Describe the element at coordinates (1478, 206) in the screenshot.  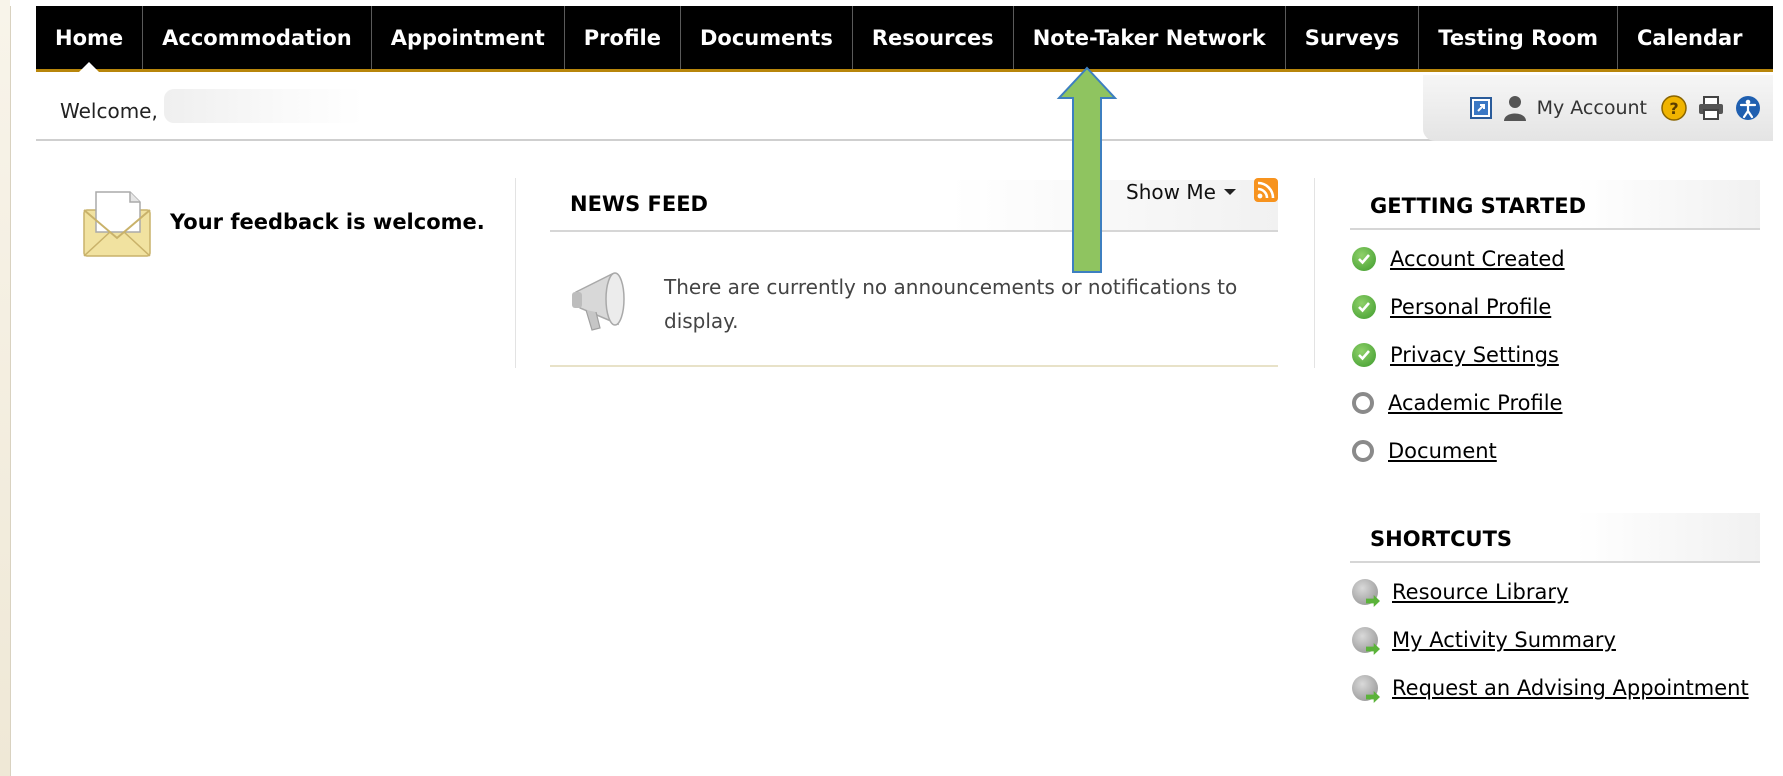
I see `getting-started-title: GETTING STARTED` at that location.